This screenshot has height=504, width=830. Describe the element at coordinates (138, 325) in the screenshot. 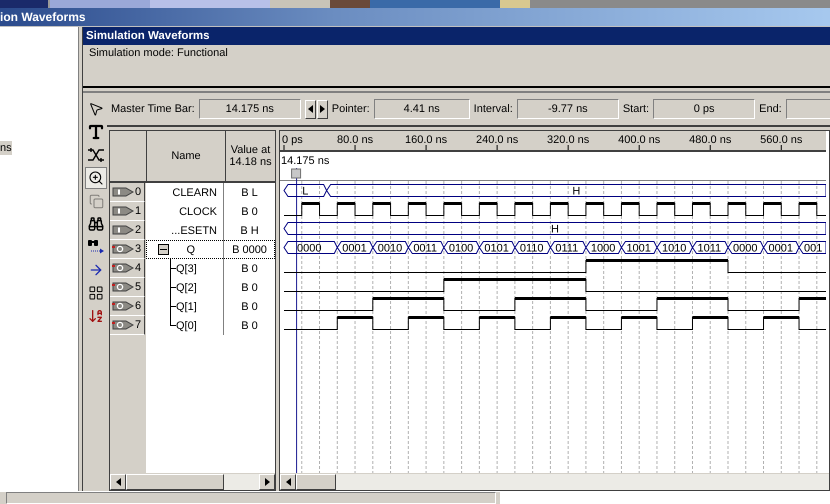

I see `signal-index: 7` at that location.